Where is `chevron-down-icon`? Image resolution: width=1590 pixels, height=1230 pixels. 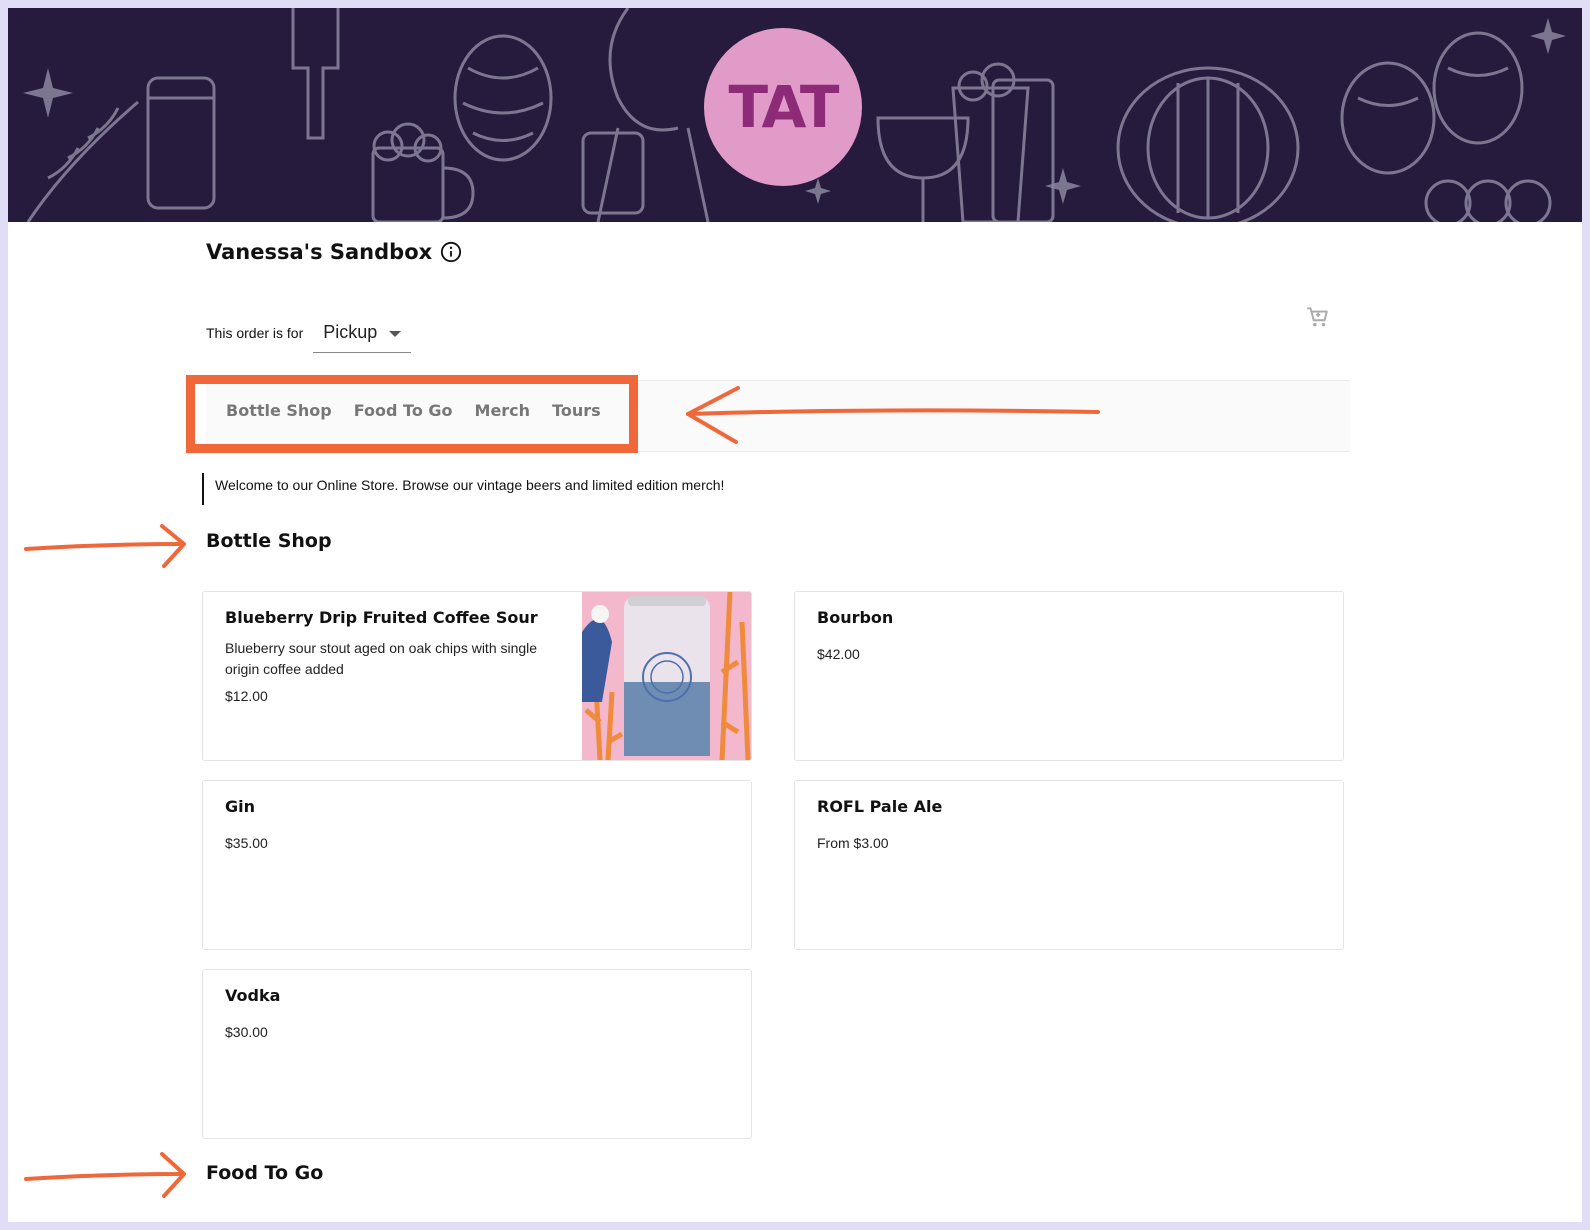
chevron-down-icon is located at coordinates (395, 334).